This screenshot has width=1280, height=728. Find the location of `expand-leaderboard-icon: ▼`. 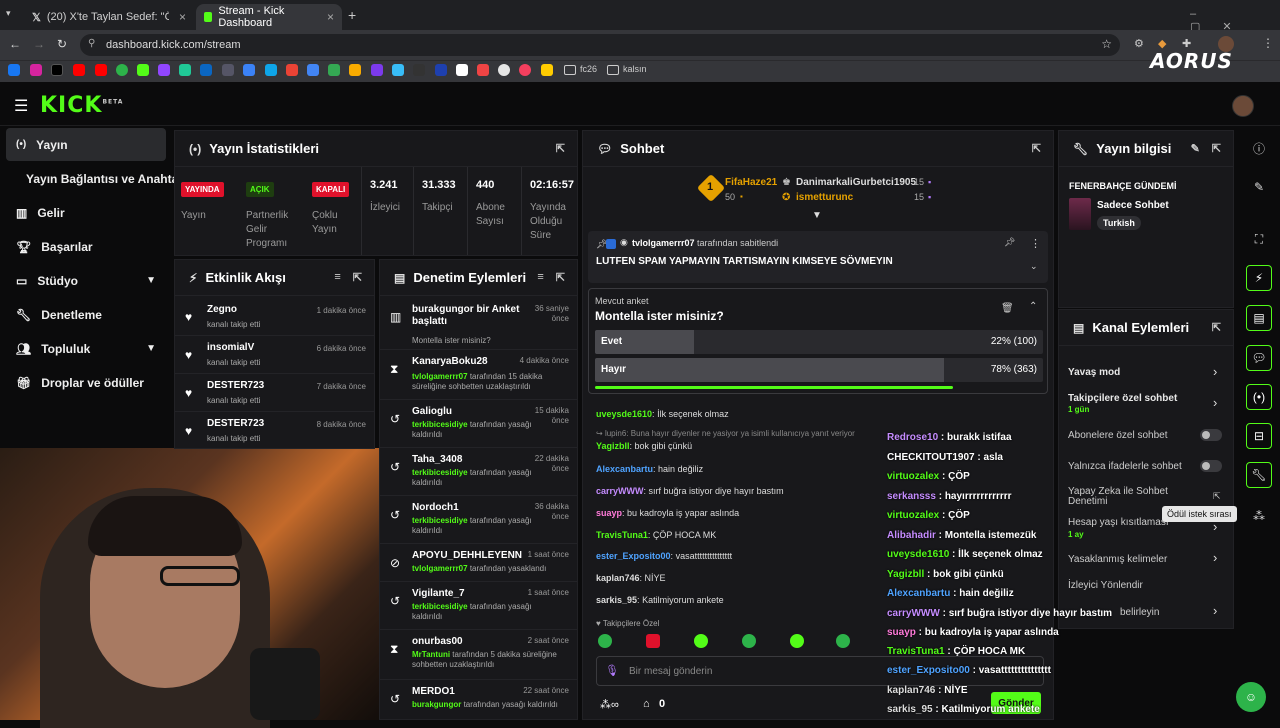

expand-leaderboard-icon: ▼ is located at coordinates (817, 215).